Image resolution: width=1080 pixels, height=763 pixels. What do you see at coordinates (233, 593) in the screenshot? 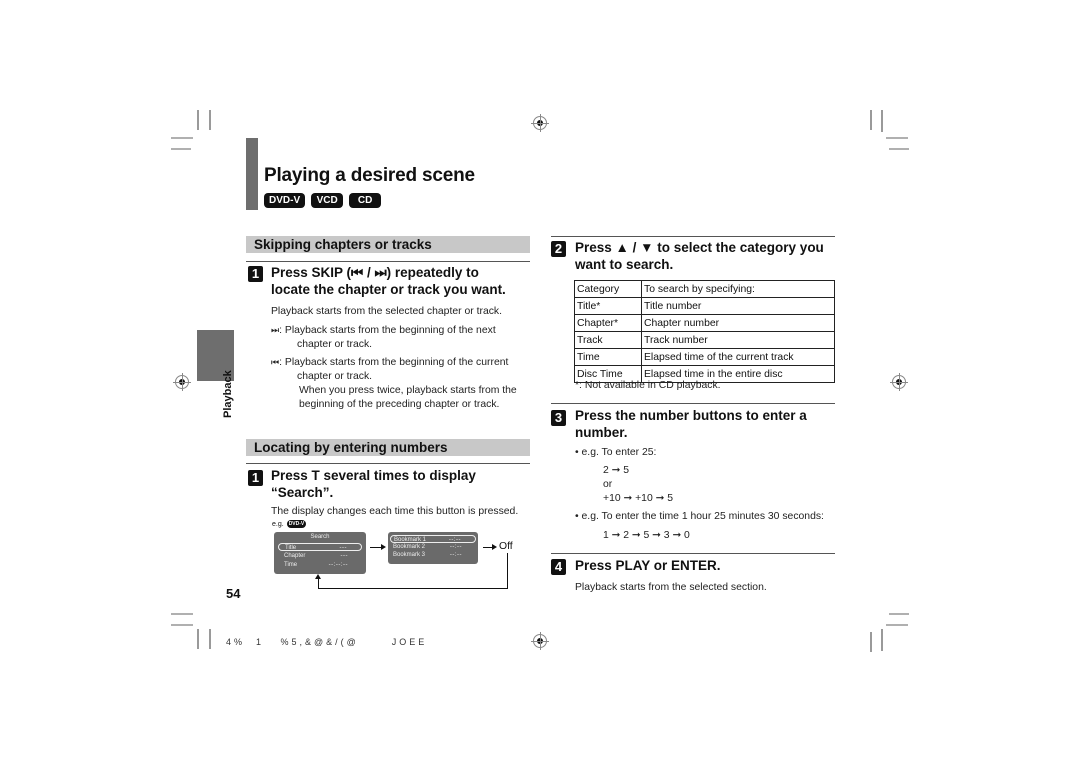
I see `page-number: 54` at bounding box center [233, 593].